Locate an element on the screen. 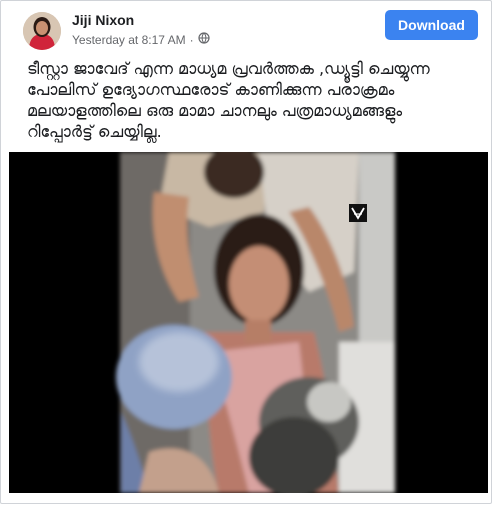 The width and height of the screenshot is (494, 506). author-name: Jiji Nixon is located at coordinates (103, 20).